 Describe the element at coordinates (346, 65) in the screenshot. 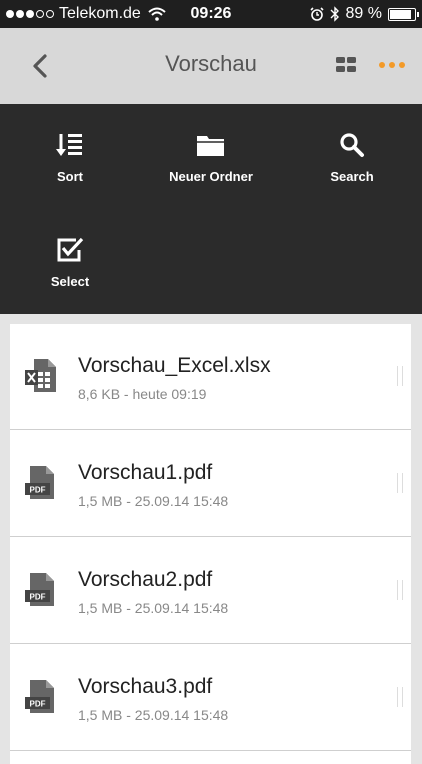

I see `grid-view-icon` at that location.